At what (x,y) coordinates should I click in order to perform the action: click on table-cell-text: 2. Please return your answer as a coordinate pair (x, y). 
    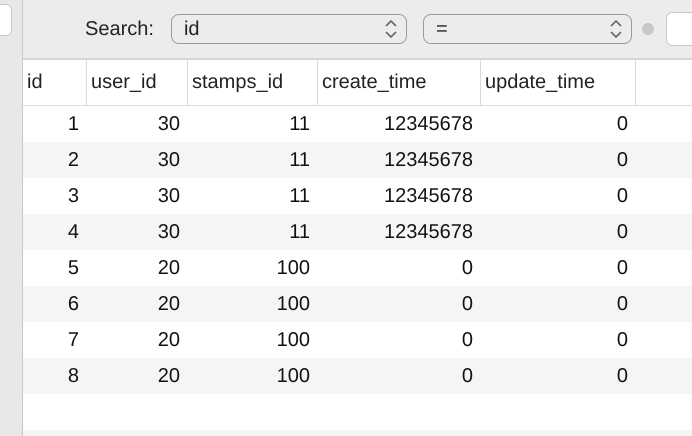
    Looking at the image, I should click on (73, 160).